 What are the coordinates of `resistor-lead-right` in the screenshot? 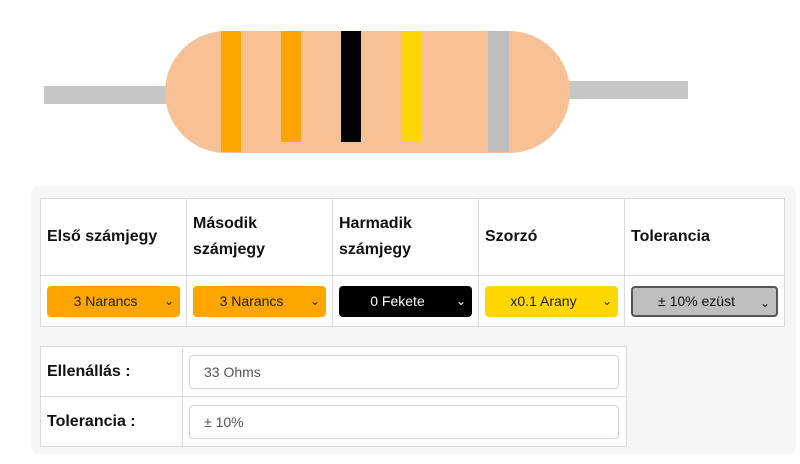 It's located at (622, 90).